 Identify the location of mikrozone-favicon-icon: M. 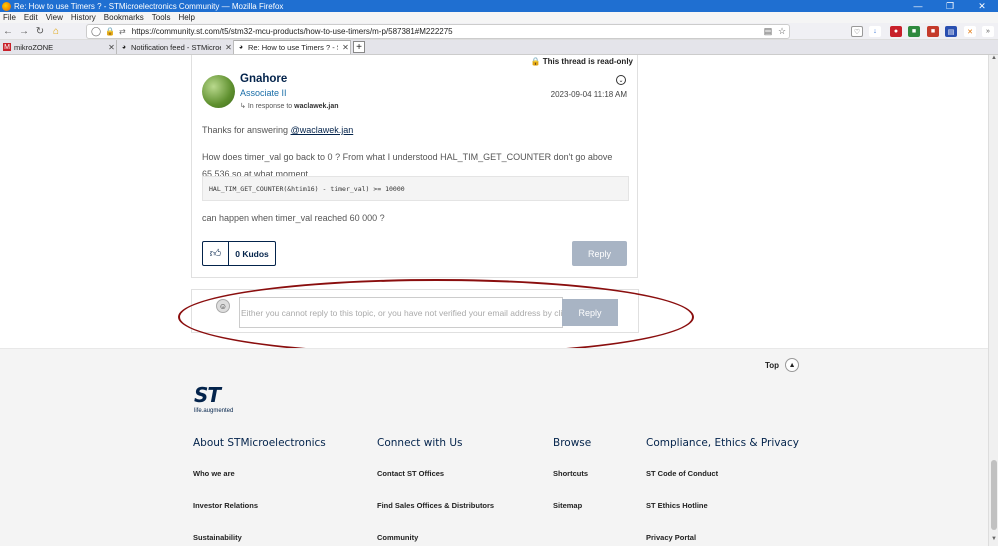
(7, 47).